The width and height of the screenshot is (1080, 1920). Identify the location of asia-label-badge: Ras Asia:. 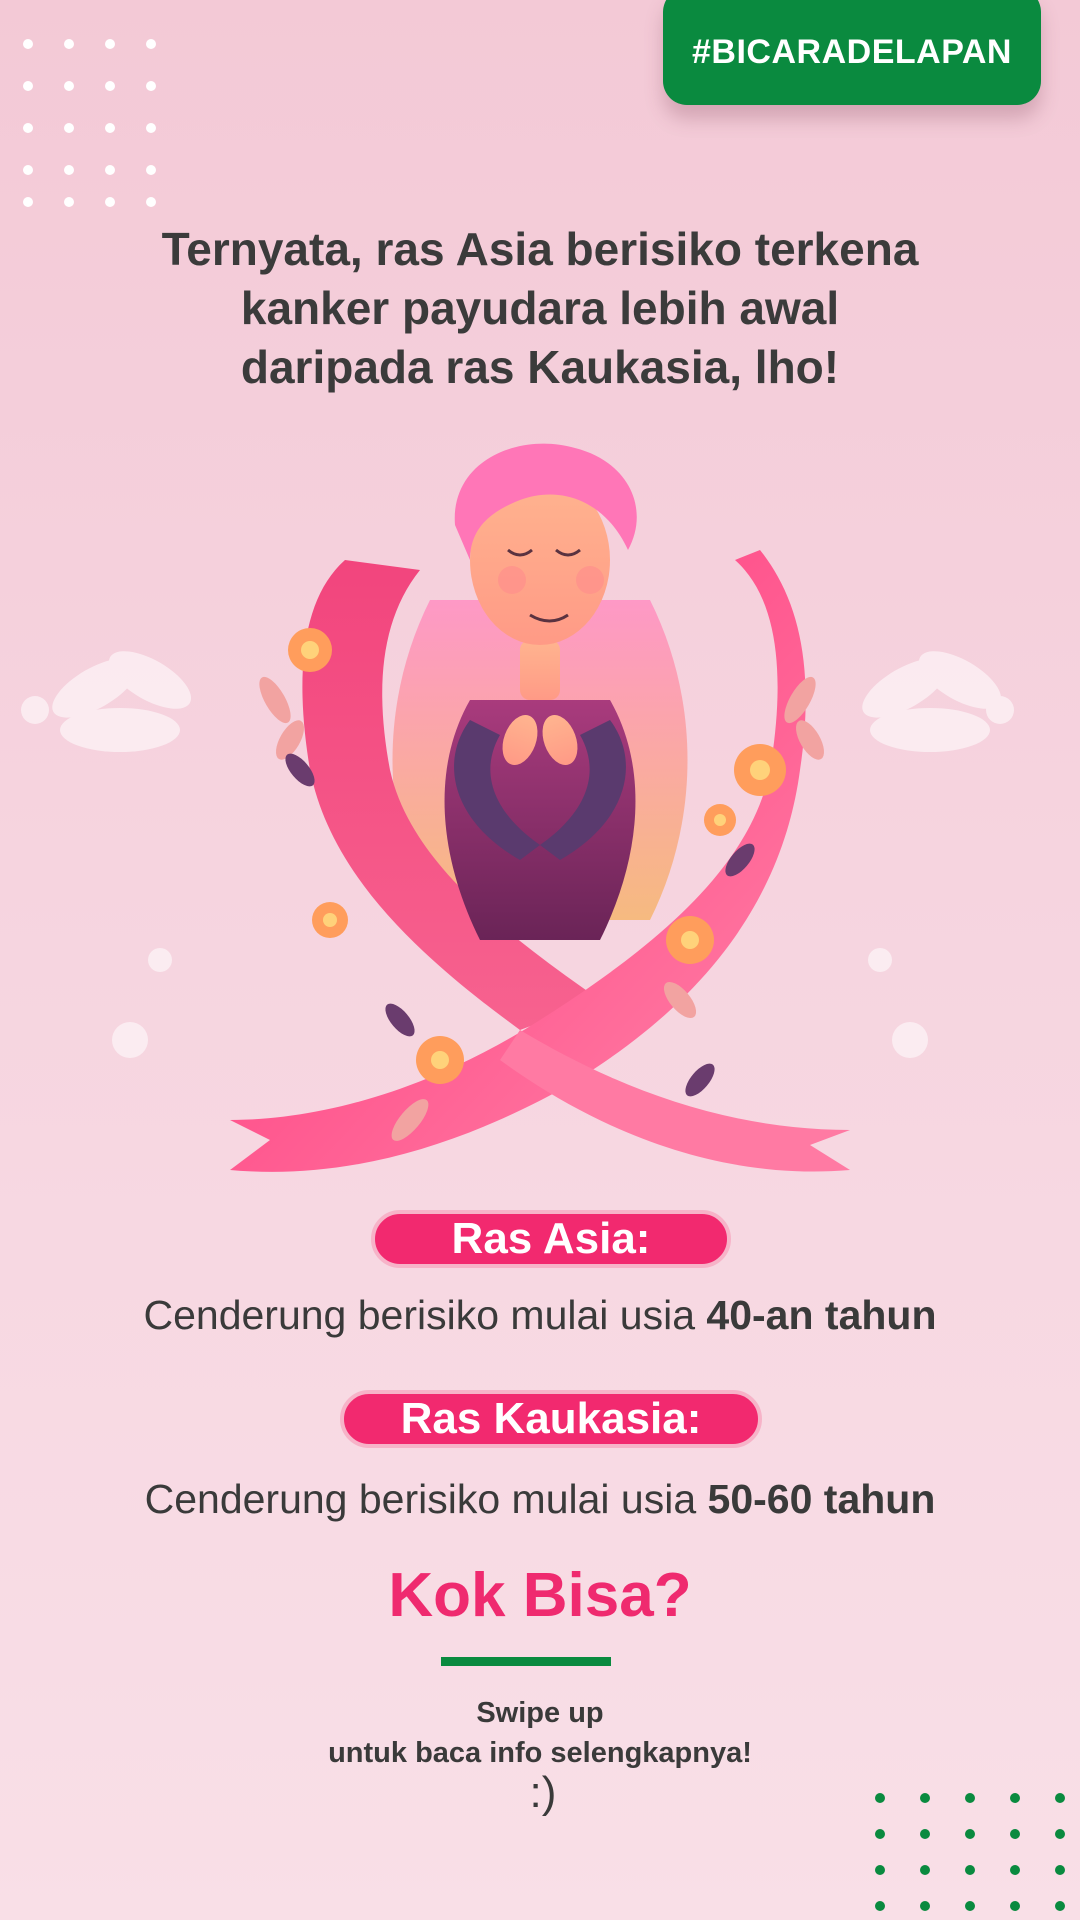
(551, 1239).